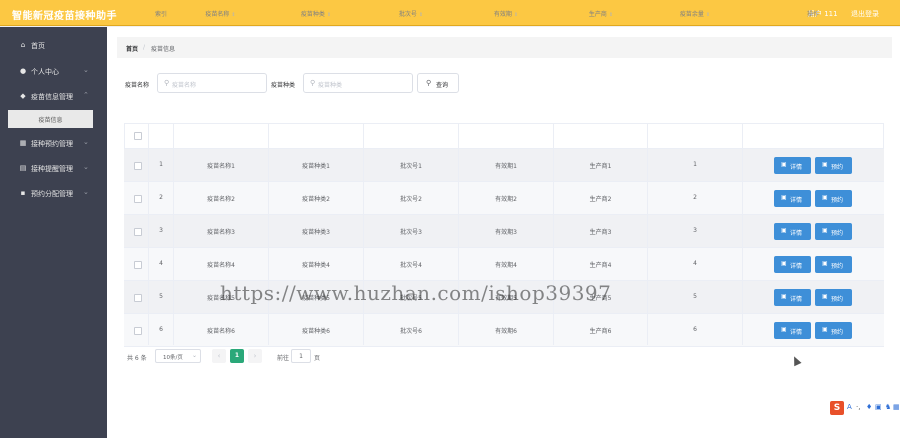  What do you see at coordinates (858, 407) in the screenshot?
I see `punctuation-icon: ·,` at bounding box center [858, 407].